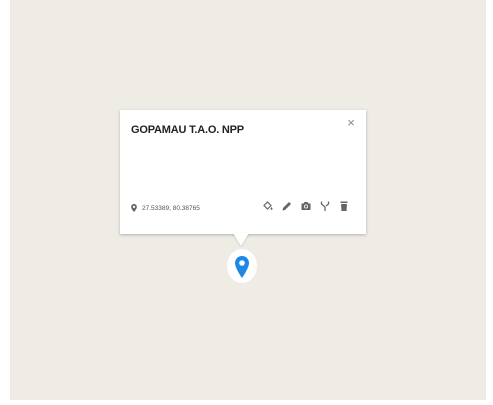  What do you see at coordinates (171, 208) in the screenshot?
I see `coordinates-text: 27.53389, 80.38765` at bounding box center [171, 208].